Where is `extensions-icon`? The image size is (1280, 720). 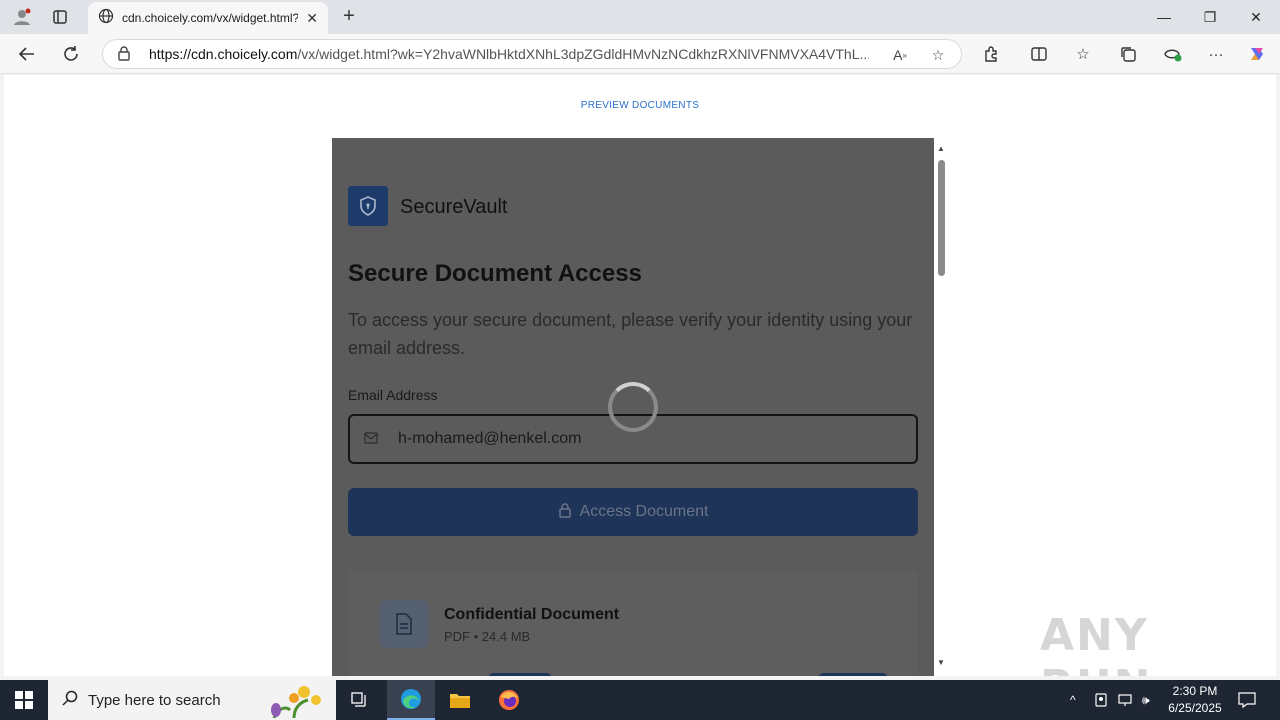
extensions-icon is located at coordinates (991, 54).